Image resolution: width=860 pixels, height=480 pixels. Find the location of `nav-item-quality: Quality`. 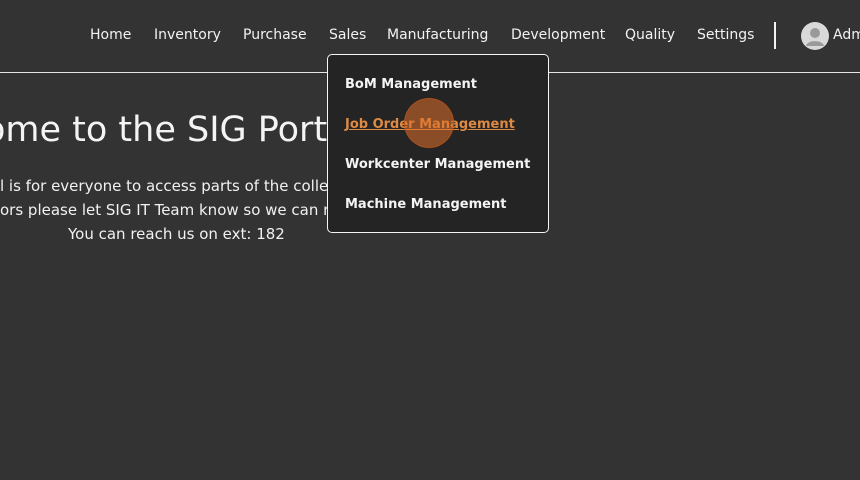

nav-item-quality: Quality is located at coordinates (650, 35).